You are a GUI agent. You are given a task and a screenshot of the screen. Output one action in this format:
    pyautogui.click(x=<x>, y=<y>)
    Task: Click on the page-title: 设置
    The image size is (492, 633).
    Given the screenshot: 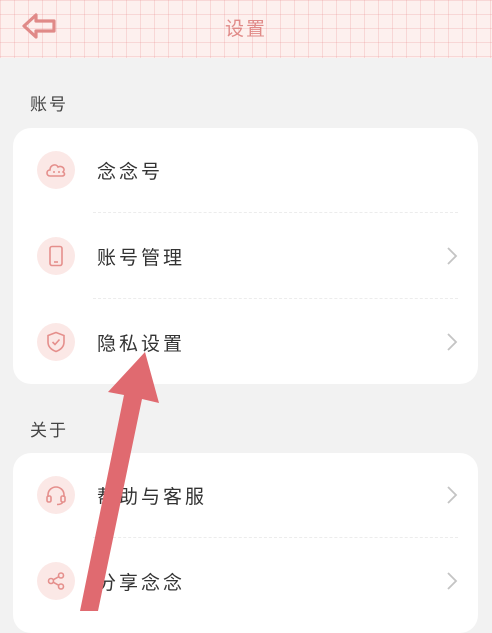 What is the action you would take?
    pyautogui.click(x=245, y=29)
    